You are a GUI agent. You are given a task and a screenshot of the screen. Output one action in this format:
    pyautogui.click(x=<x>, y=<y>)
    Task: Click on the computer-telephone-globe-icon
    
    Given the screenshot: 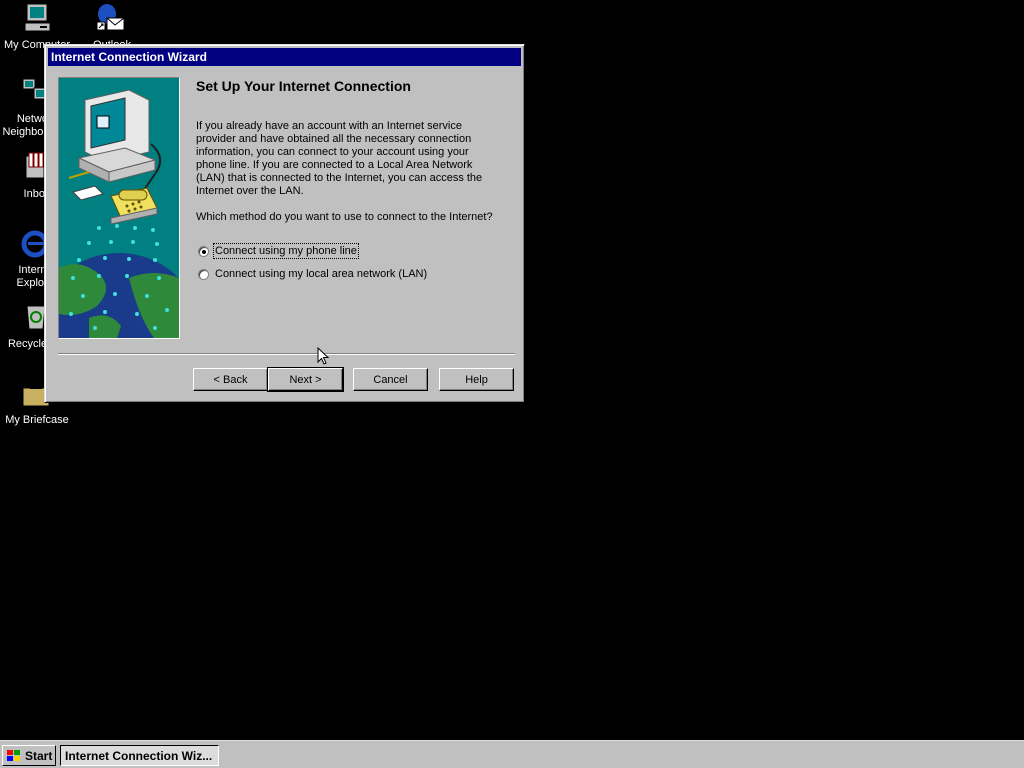 What is the action you would take?
    pyautogui.click(x=119, y=208)
    